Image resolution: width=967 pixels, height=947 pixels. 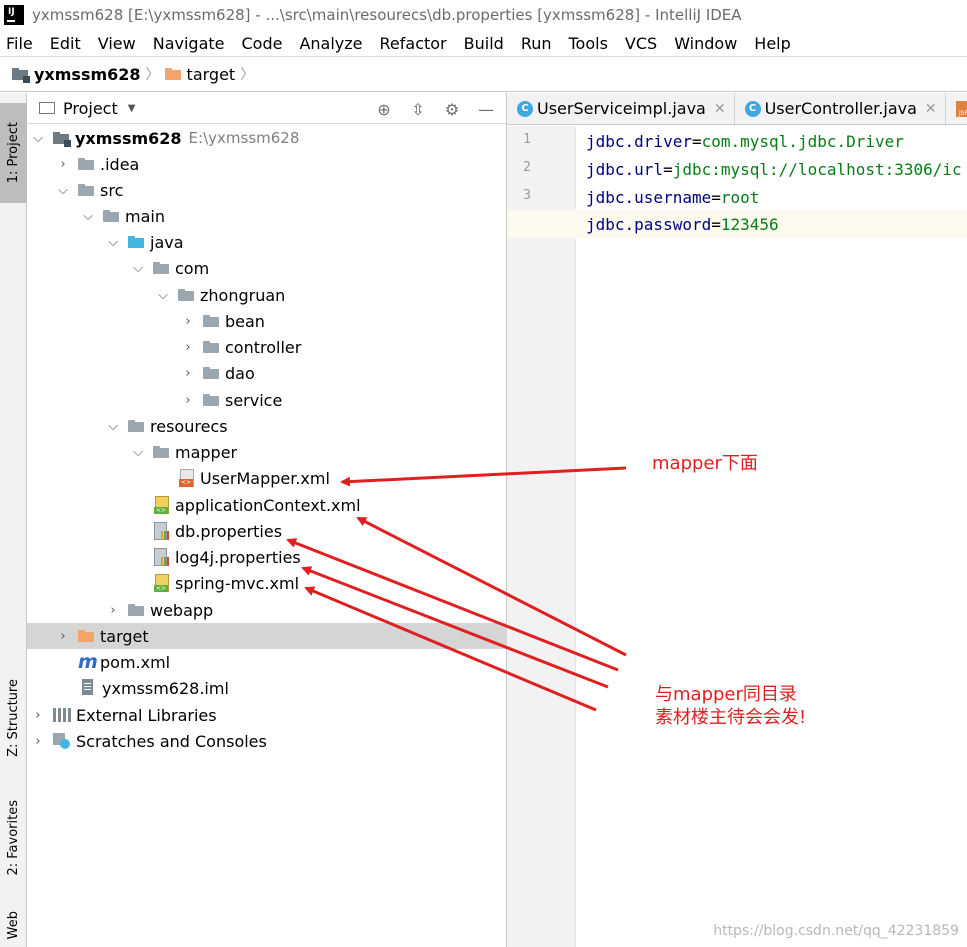 What do you see at coordinates (267, 636) in the screenshot?
I see `tree-row-target: › target` at bounding box center [267, 636].